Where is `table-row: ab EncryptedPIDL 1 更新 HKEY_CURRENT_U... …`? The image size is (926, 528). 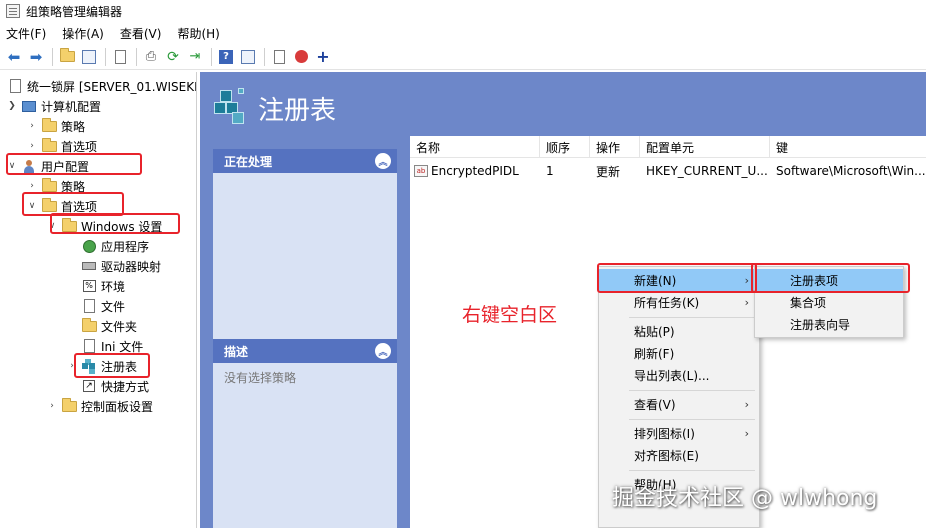 table-row: ab EncryptedPIDL 1 更新 HKEY_CURRENT_U... … is located at coordinates (668, 171).